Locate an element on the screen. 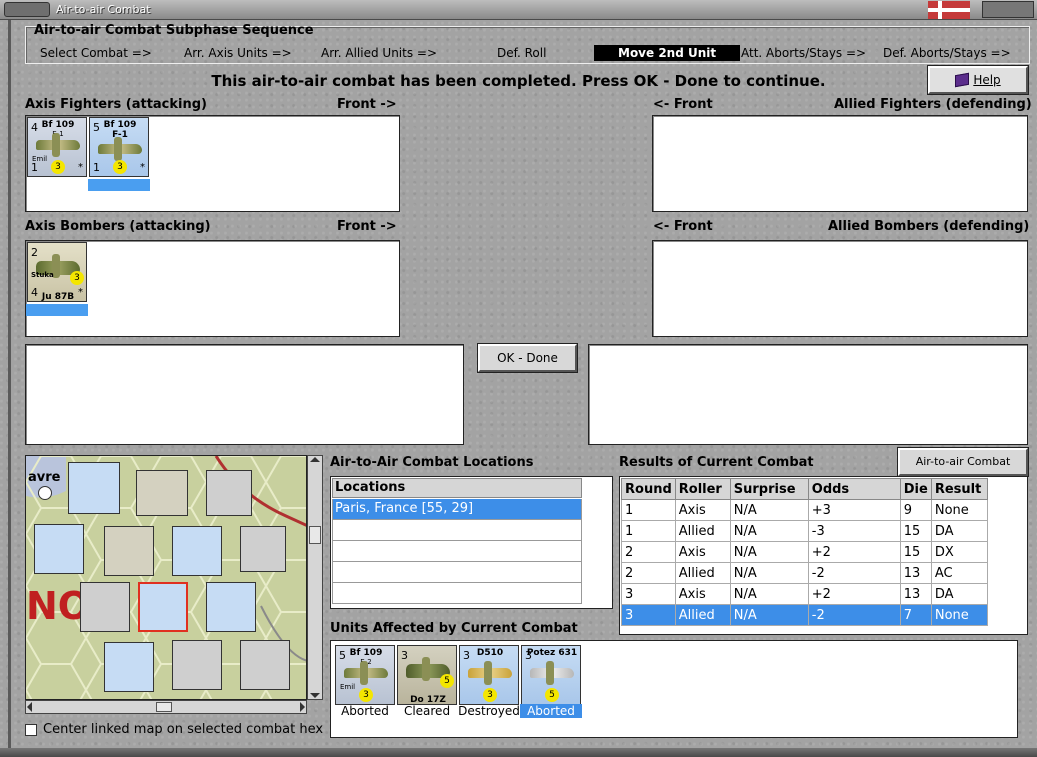 Image resolution: width=1037 pixels, height=757 pixels. affected-units-title: Units Affected by Current Combat is located at coordinates (454, 628).